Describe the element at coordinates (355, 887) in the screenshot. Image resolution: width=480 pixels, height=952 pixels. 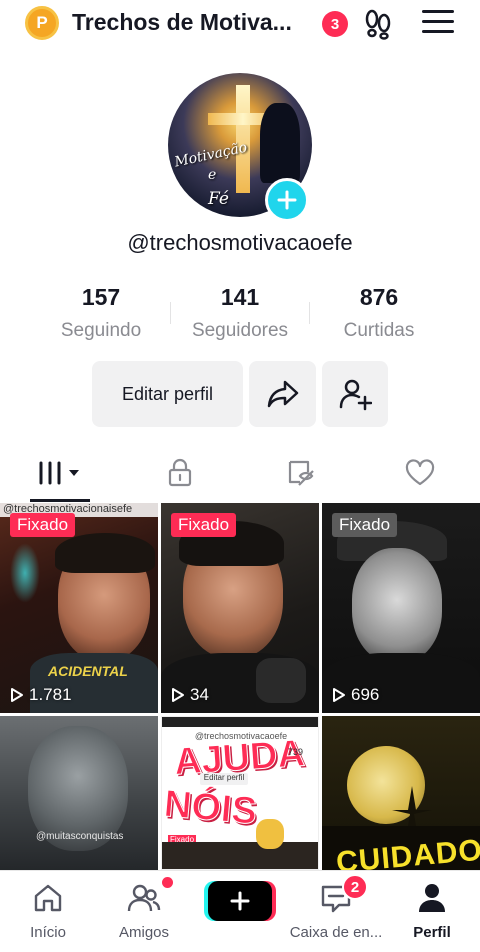
I see `inbox-count-badge: 2` at that location.